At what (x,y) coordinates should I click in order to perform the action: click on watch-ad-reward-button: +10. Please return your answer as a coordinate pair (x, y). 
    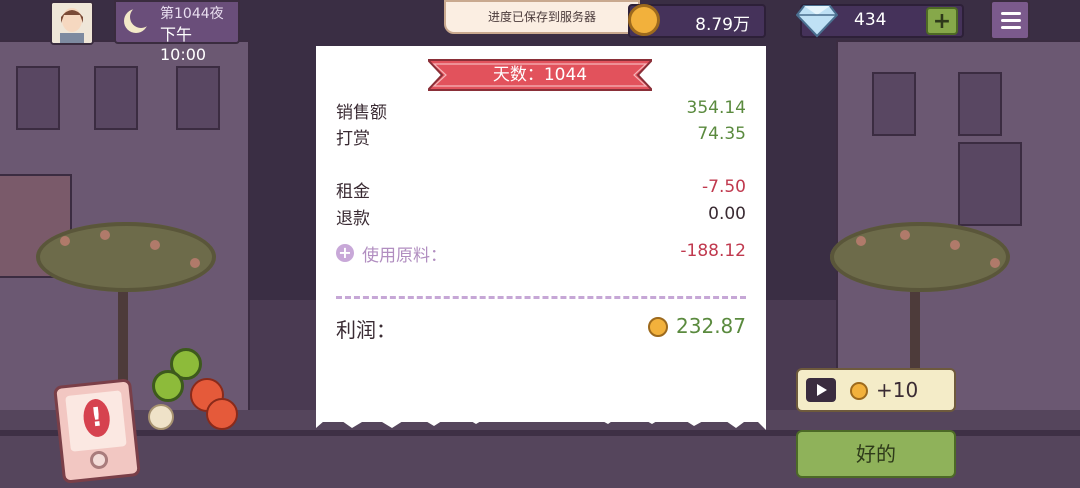
    Looking at the image, I should click on (876, 390).